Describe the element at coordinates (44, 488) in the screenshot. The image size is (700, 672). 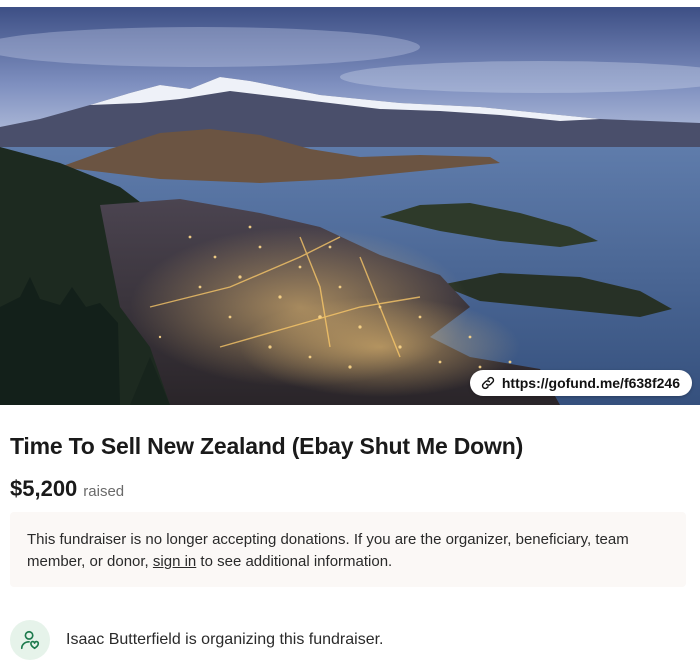
I see `raised-amount: $5,200` at that location.